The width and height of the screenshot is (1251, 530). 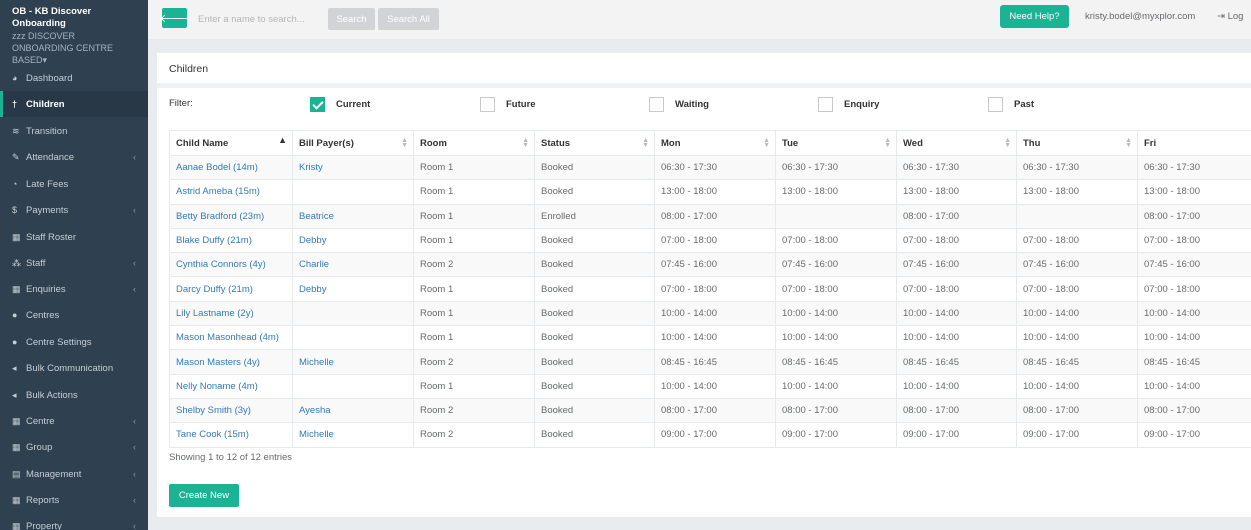 I want to click on filter-future: Future, so click(x=508, y=104).